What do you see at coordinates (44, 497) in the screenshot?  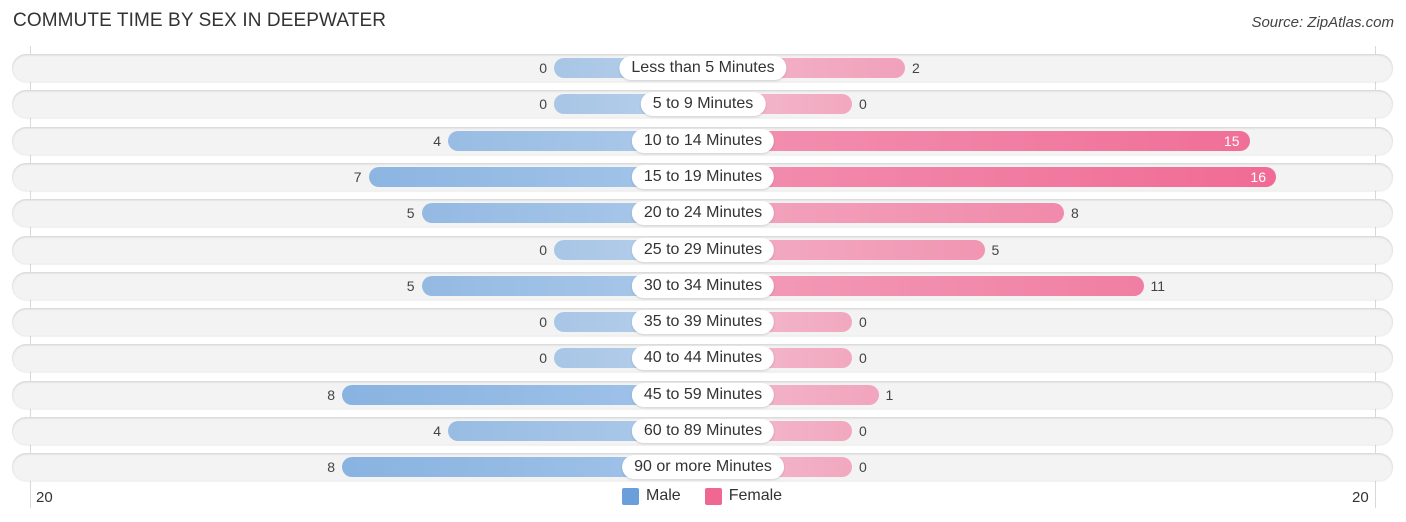 I see `axis-label-left: 20` at bounding box center [44, 497].